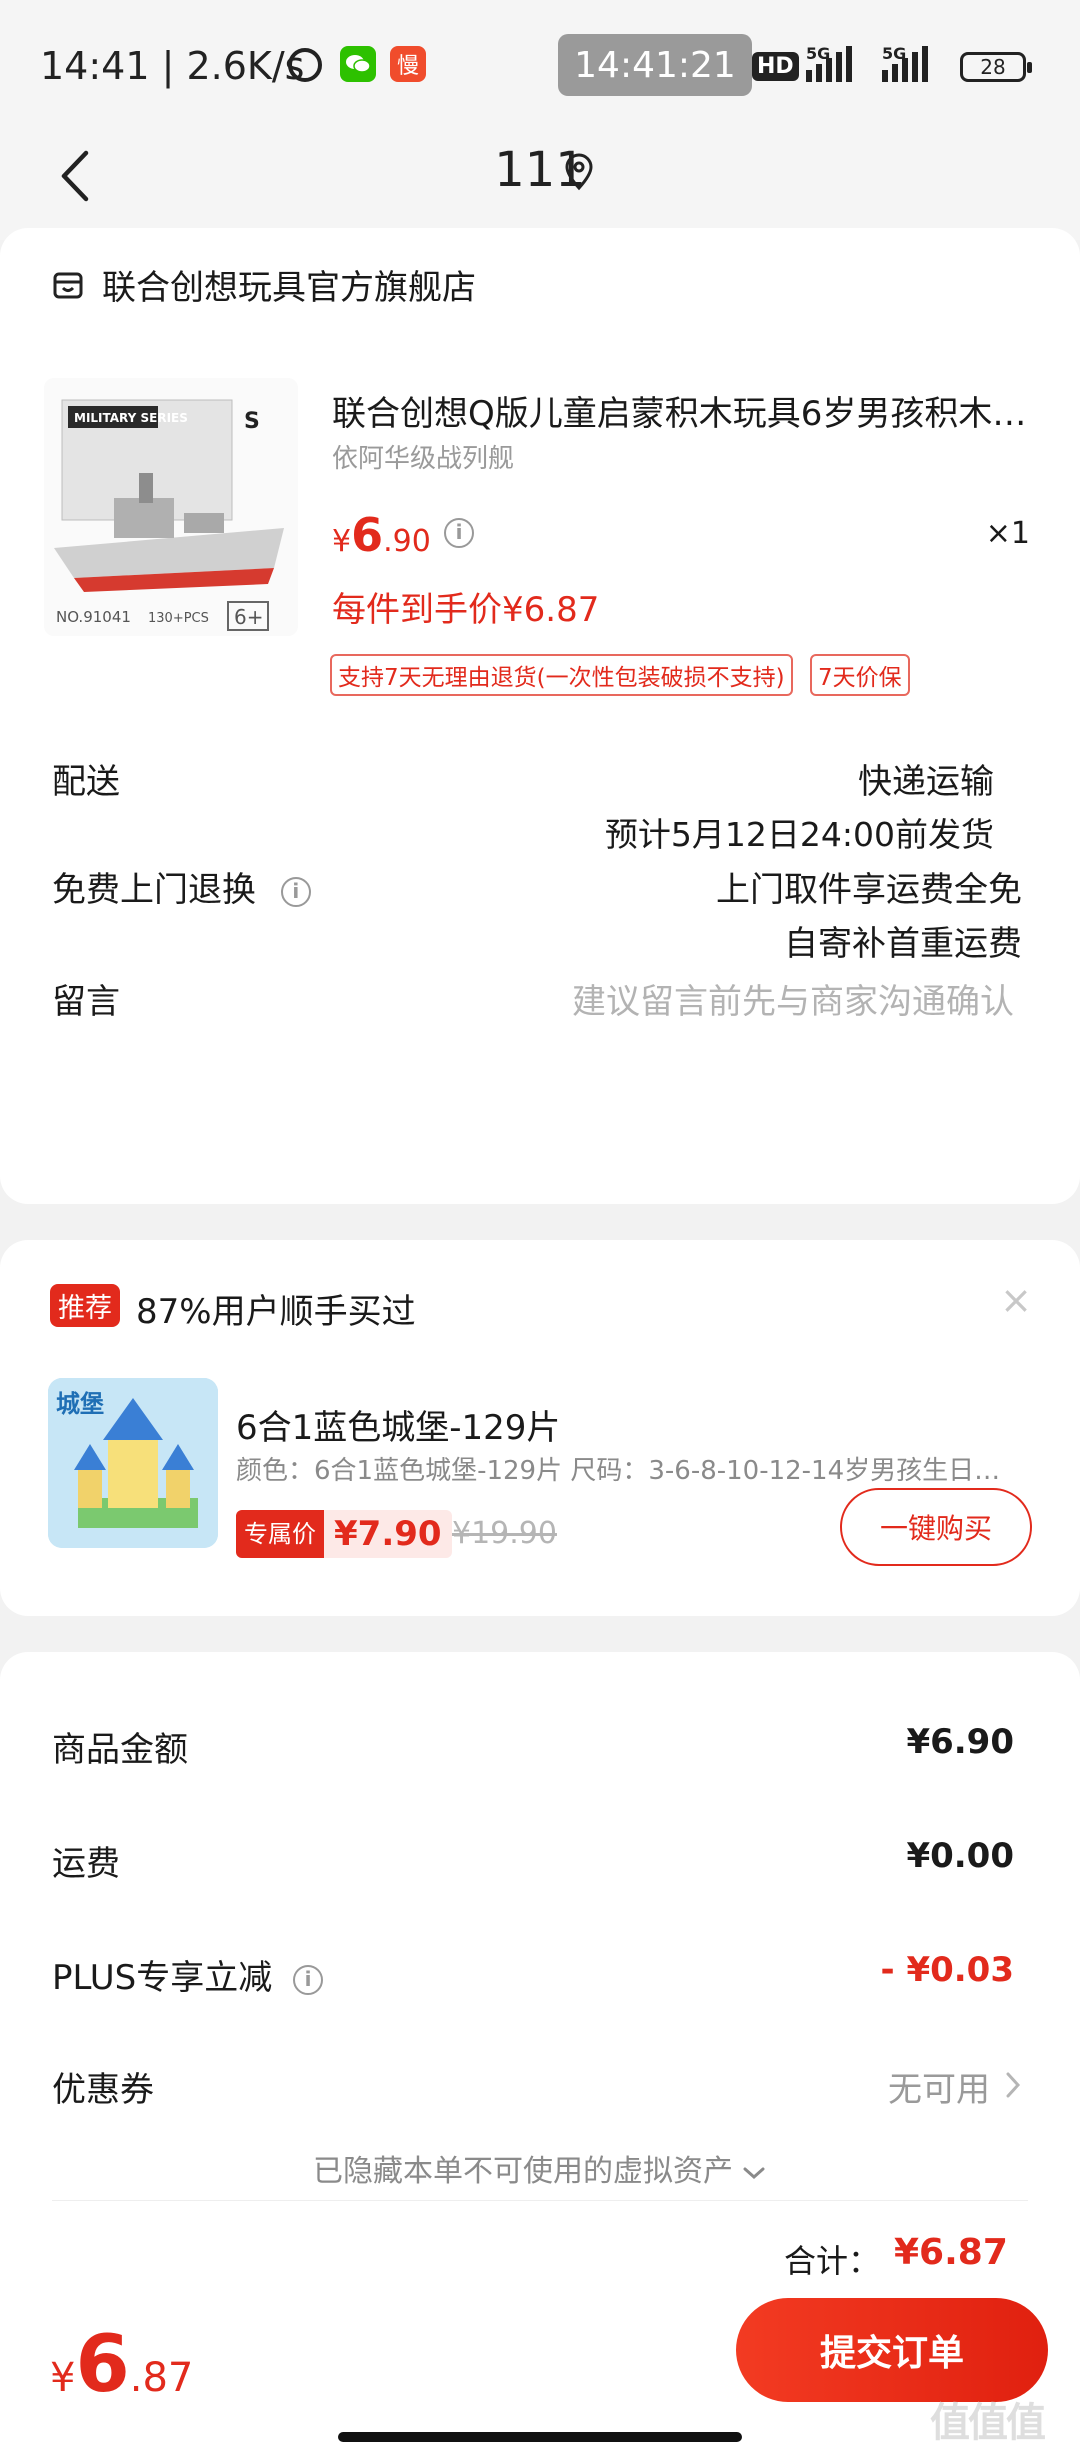 This screenshot has height=2460, width=1080. What do you see at coordinates (540, 2200) in the screenshot?
I see `divider` at bounding box center [540, 2200].